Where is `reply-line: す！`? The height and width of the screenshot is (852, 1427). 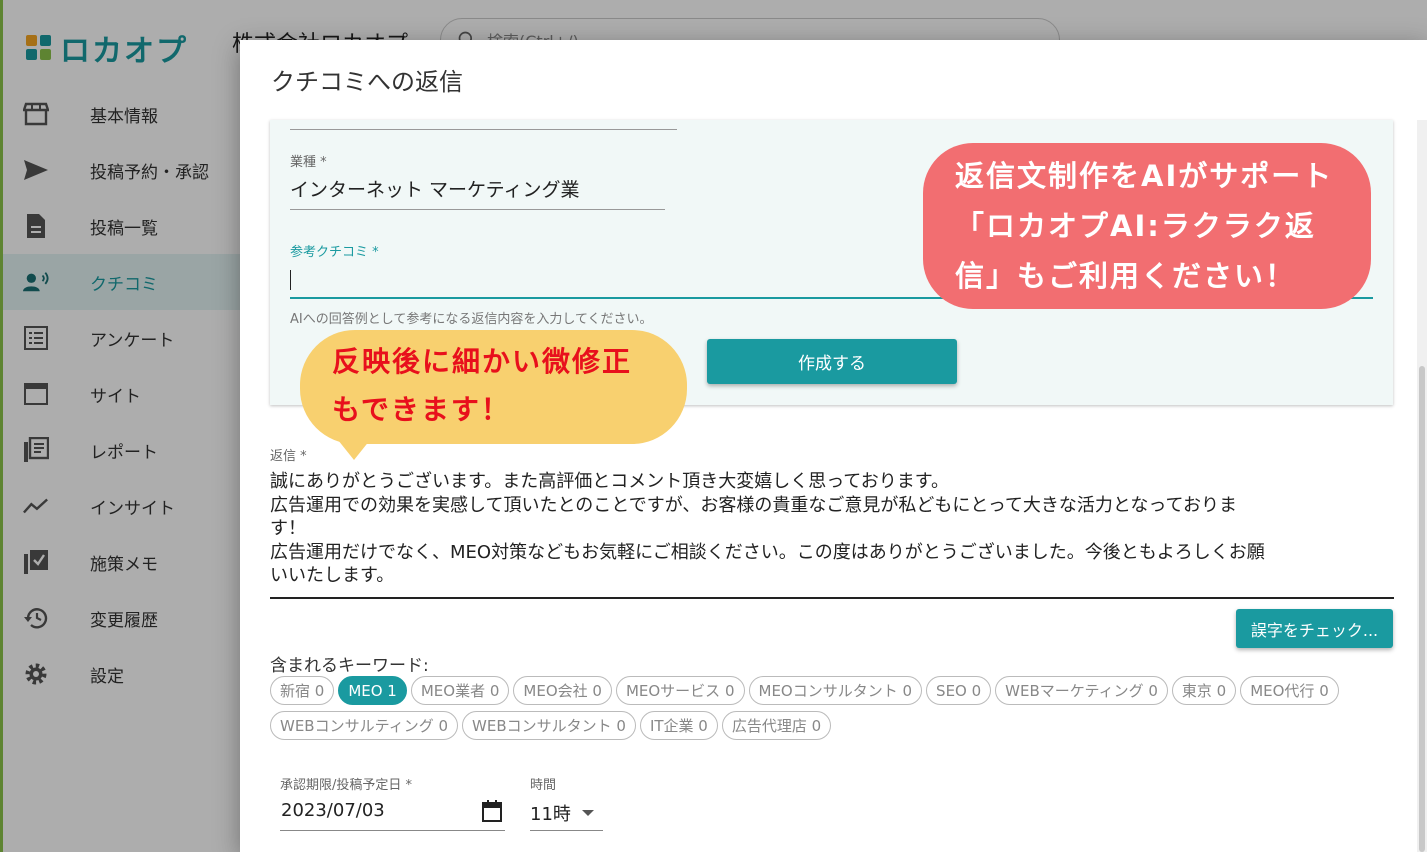 reply-line: す！ is located at coordinates (288, 528).